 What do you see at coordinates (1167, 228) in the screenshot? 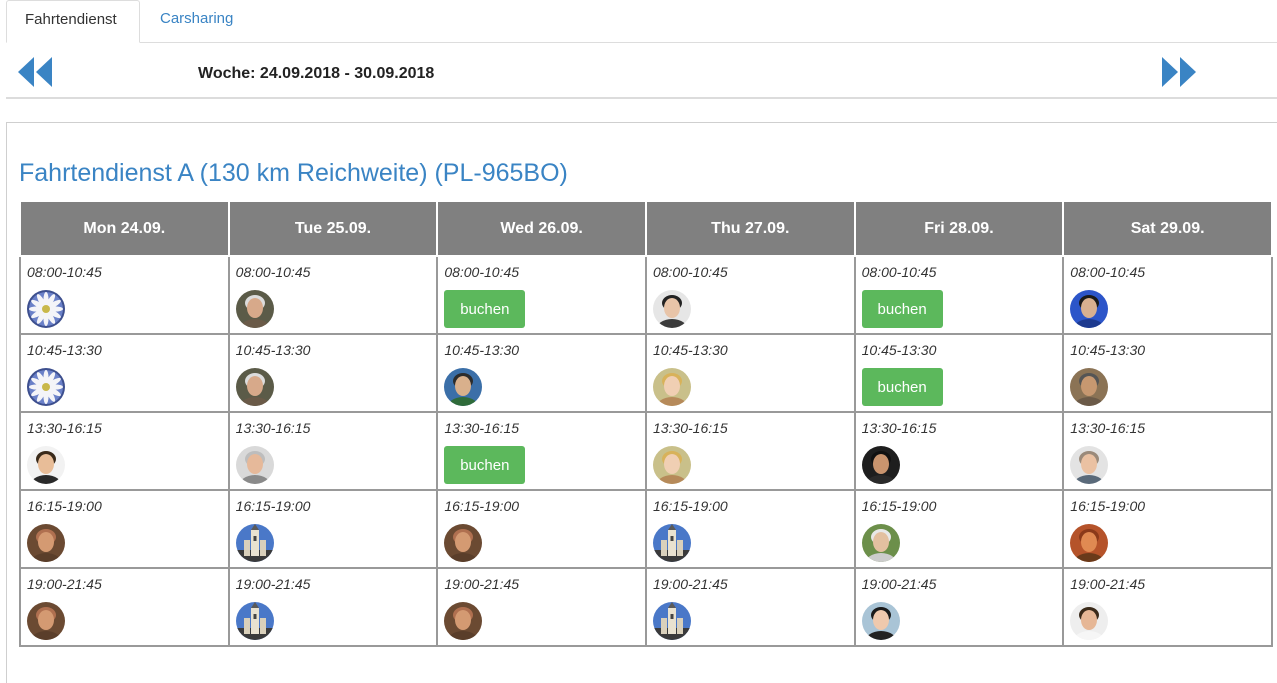
I see `day-header: Sat 29.09.` at bounding box center [1167, 228].